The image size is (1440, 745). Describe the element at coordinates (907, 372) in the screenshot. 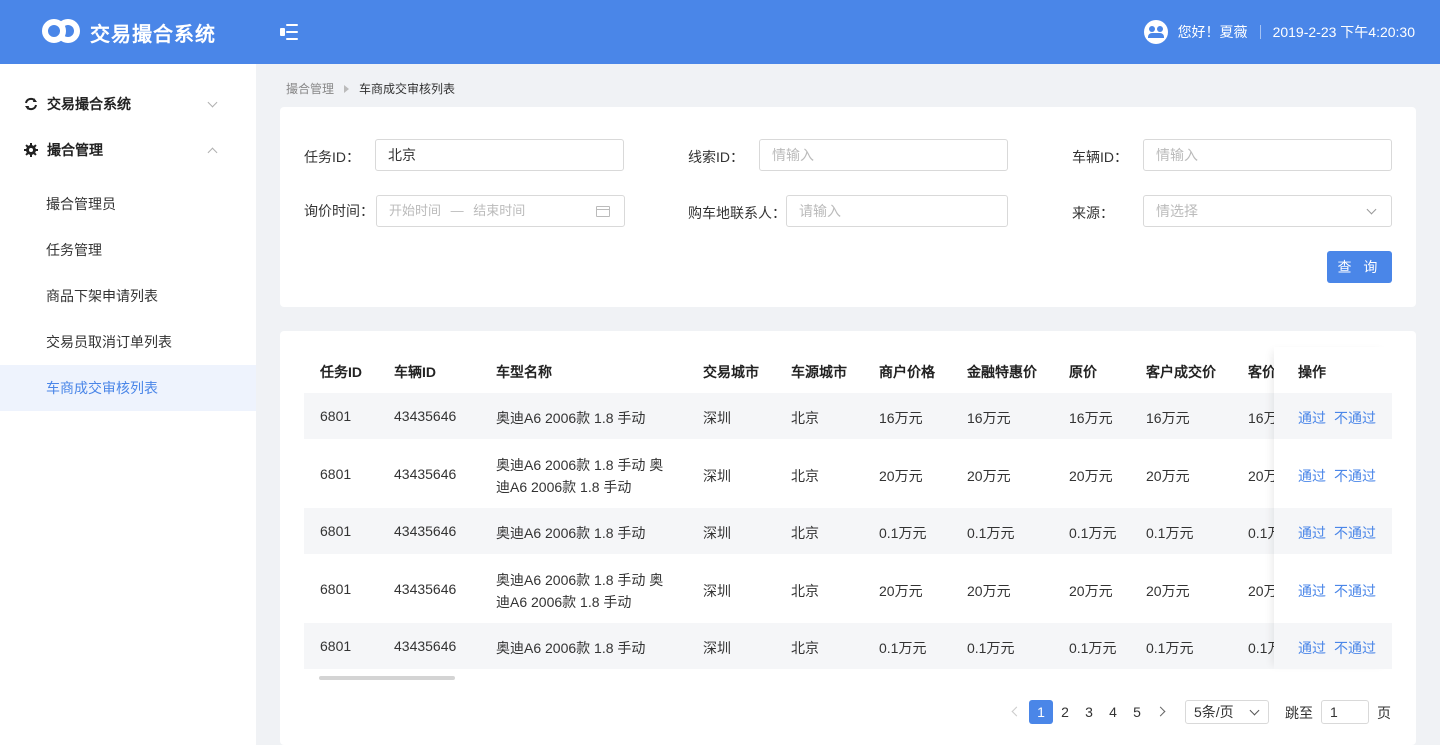

I see `col-merchant-price: 商户价格` at that location.